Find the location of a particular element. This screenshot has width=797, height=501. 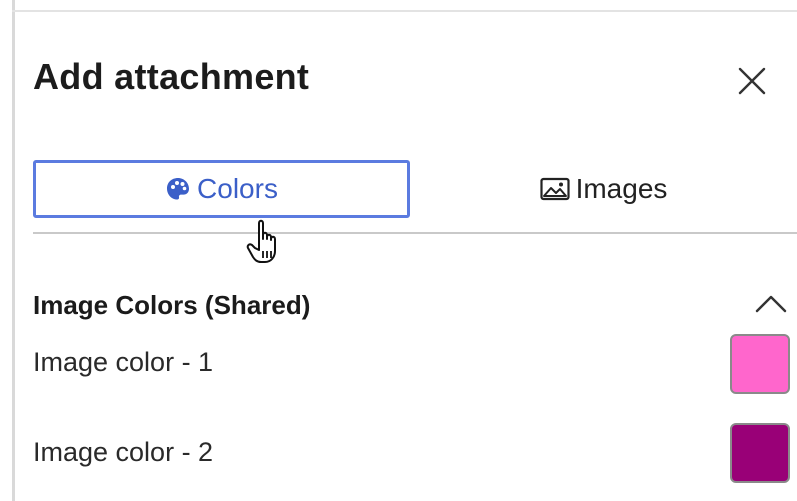

tab-bar-underline is located at coordinates (415, 233).